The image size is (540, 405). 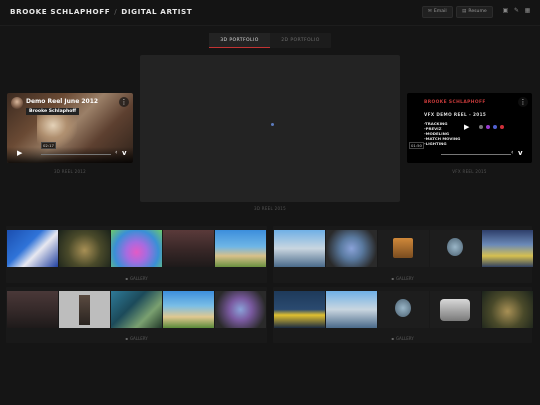 I want to click on calendar-icon: ▦, so click(x=527, y=11).